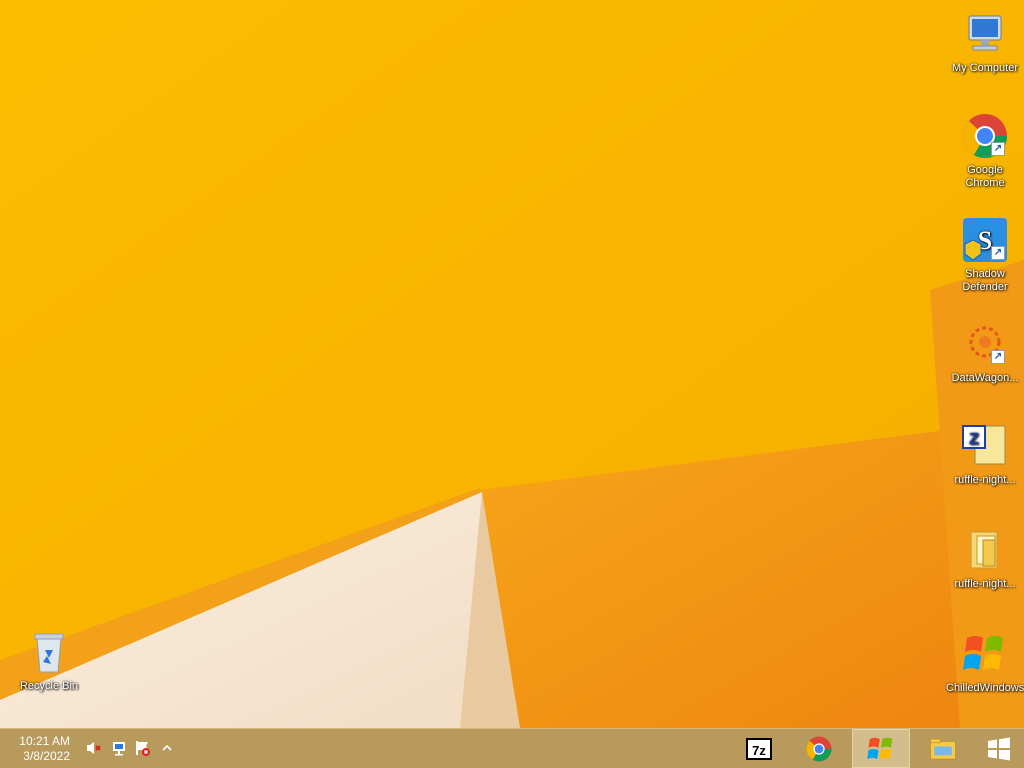 The height and width of the screenshot is (768, 1024). Describe the element at coordinates (93, 748) in the screenshot. I see `volume-muted-icon` at that location.